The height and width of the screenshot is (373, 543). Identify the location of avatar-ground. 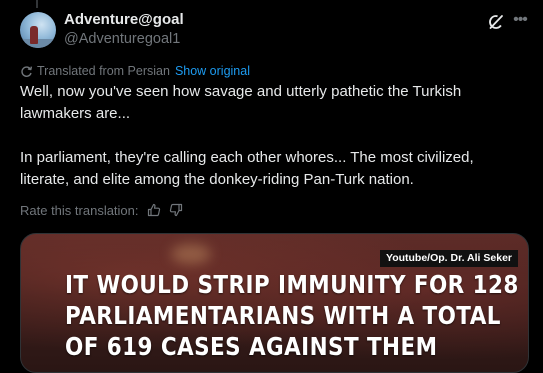
(38, 43).